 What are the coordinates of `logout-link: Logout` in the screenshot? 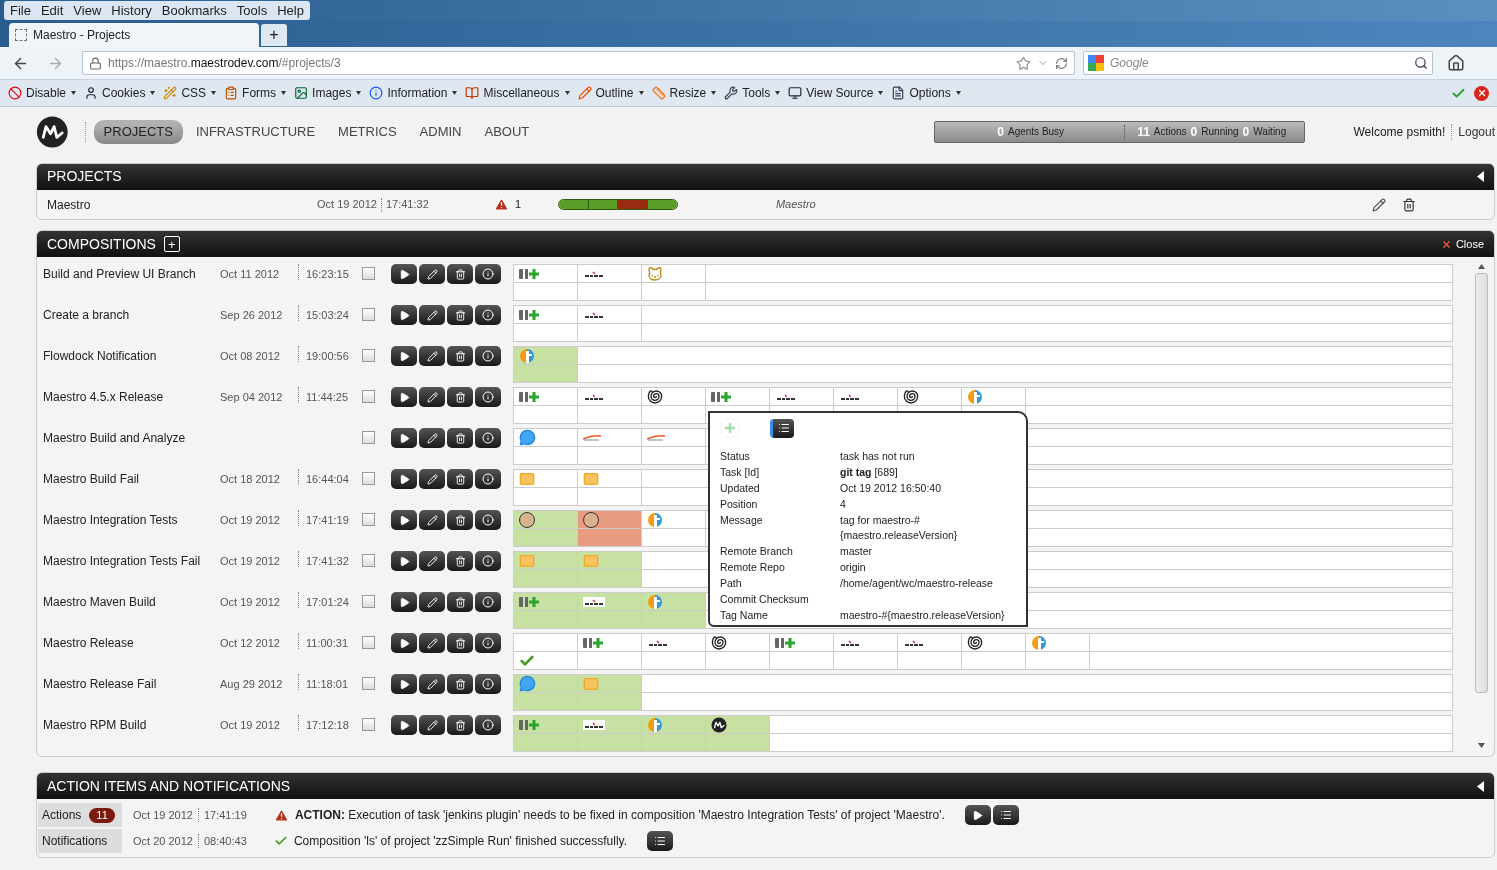 It's located at (1476, 131).